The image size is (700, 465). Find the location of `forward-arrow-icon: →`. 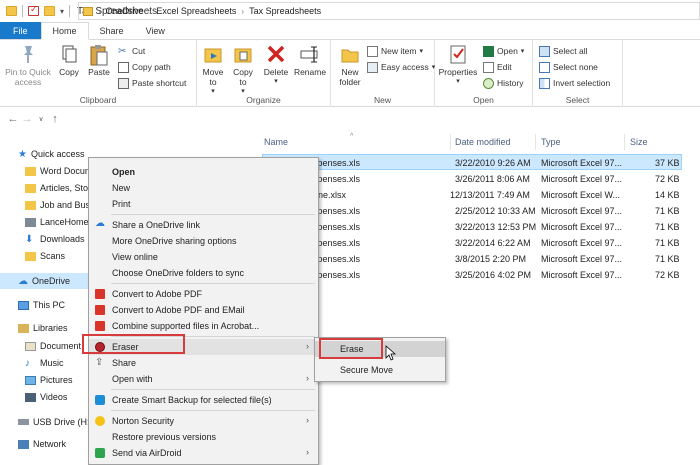

forward-arrow-icon: → is located at coordinates (27, 119).